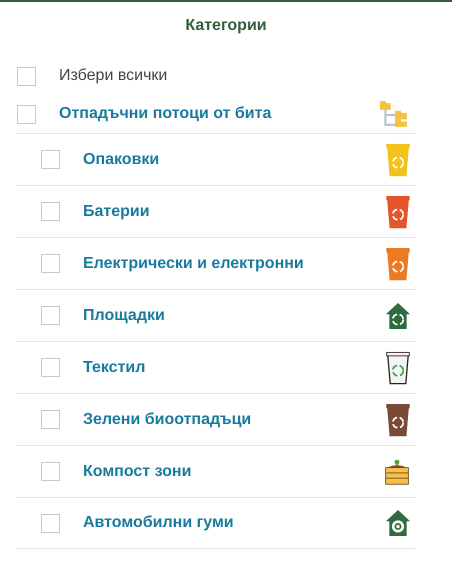 The height and width of the screenshot is (569, 452). What do you see at coordinates (121, 159) in the screenshot?
I see `category-label: Опаковки` at bounding box center [121, 159].